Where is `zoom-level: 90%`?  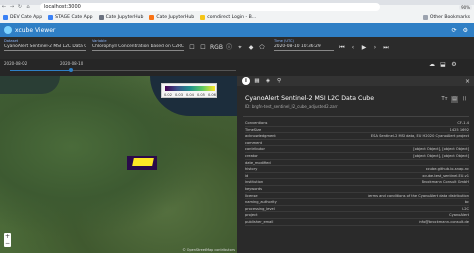
zoom-level: 90% is located at coordinates (465, 7).